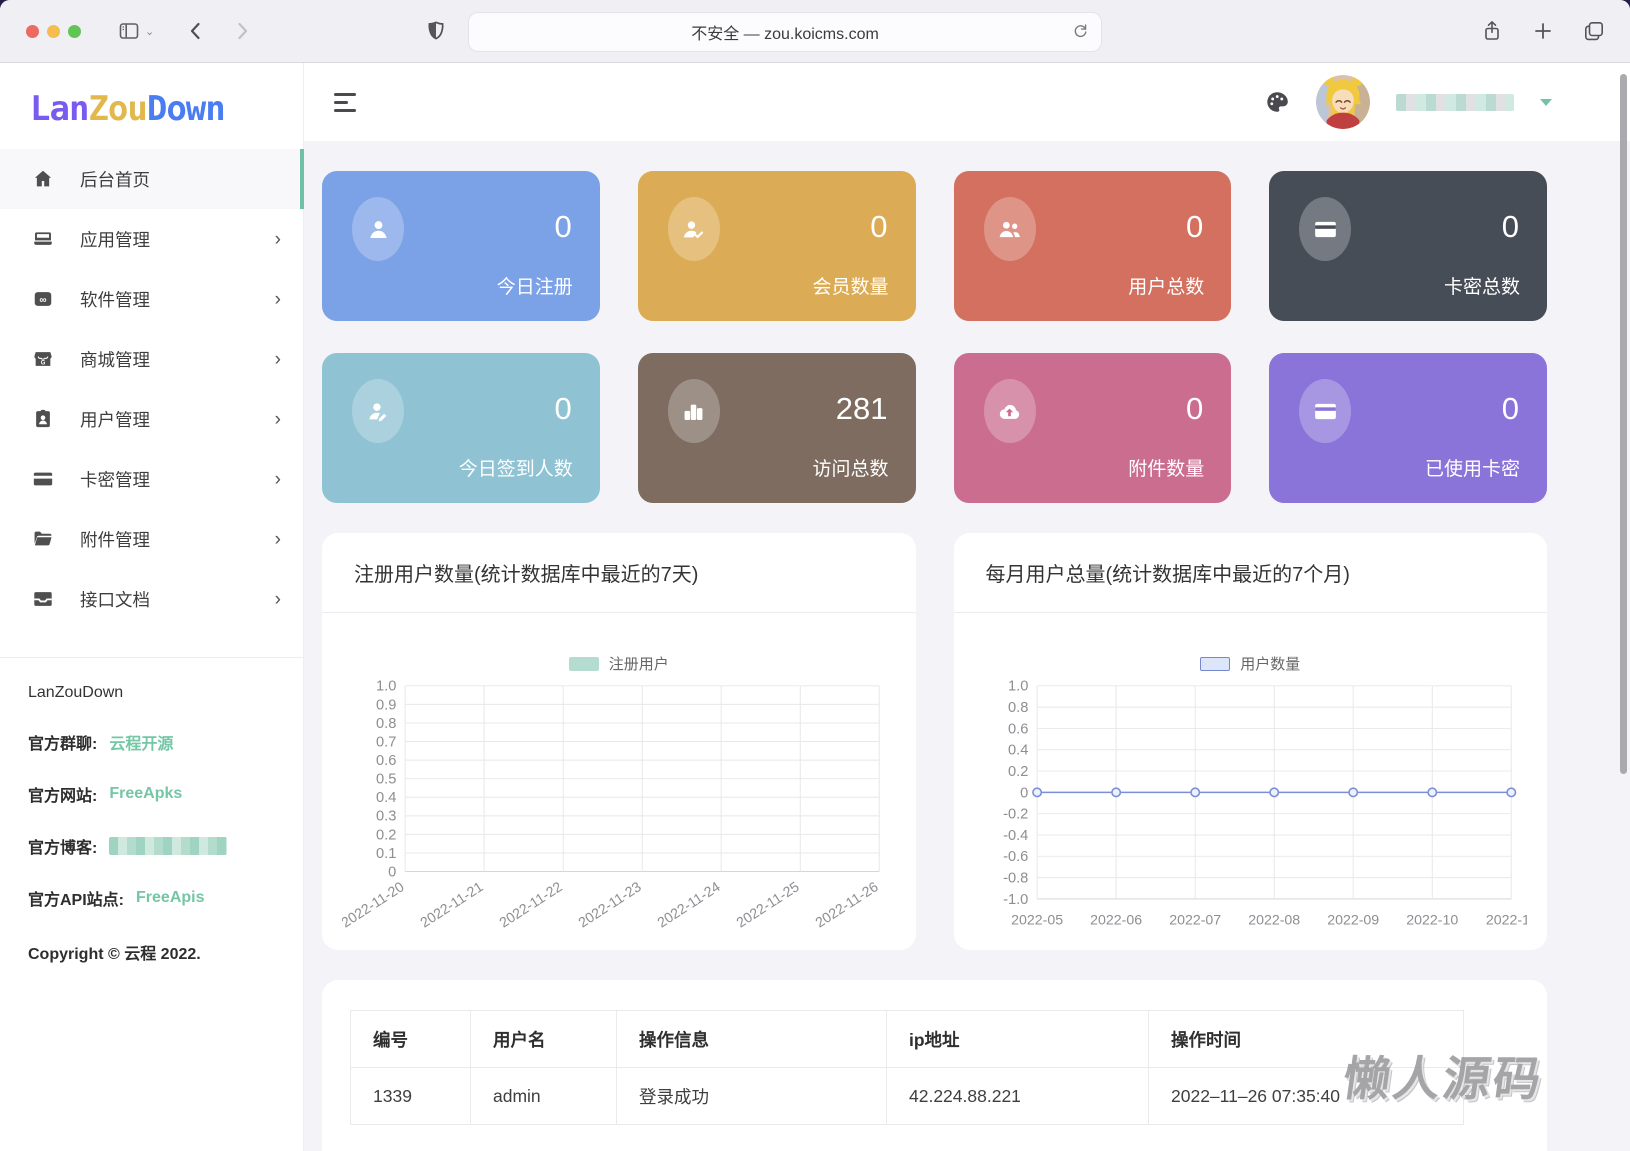  What do you see at coordinates (1408, 246) in the screenshot?
I see `stat-card-4: 0 卡密总数` at bounding box center [1408, 246].